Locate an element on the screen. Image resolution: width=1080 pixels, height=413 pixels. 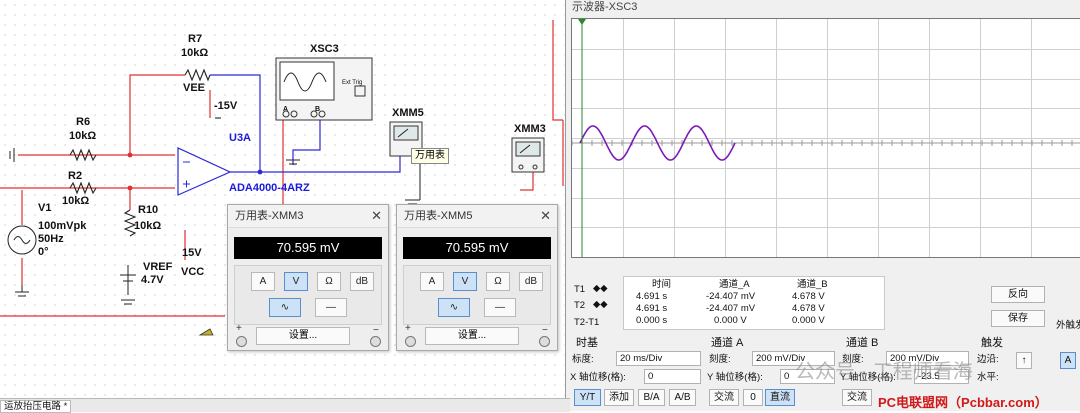
t2-channel-a: -24.407 mV is located at coordinates (731, 308).